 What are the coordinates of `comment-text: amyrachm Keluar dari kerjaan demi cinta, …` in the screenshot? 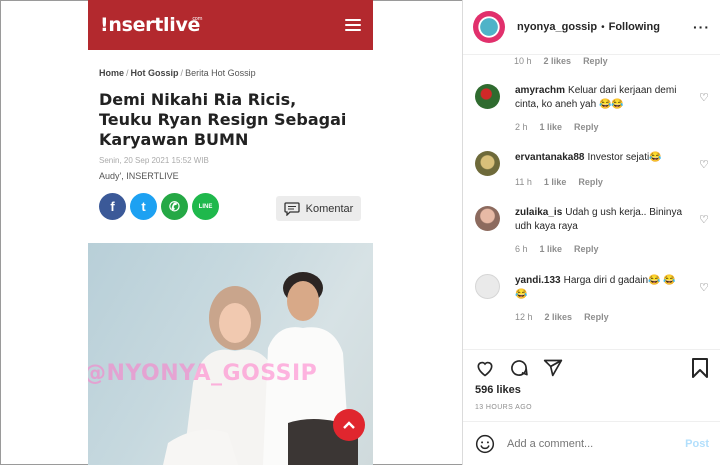 It's located at (599, 98).